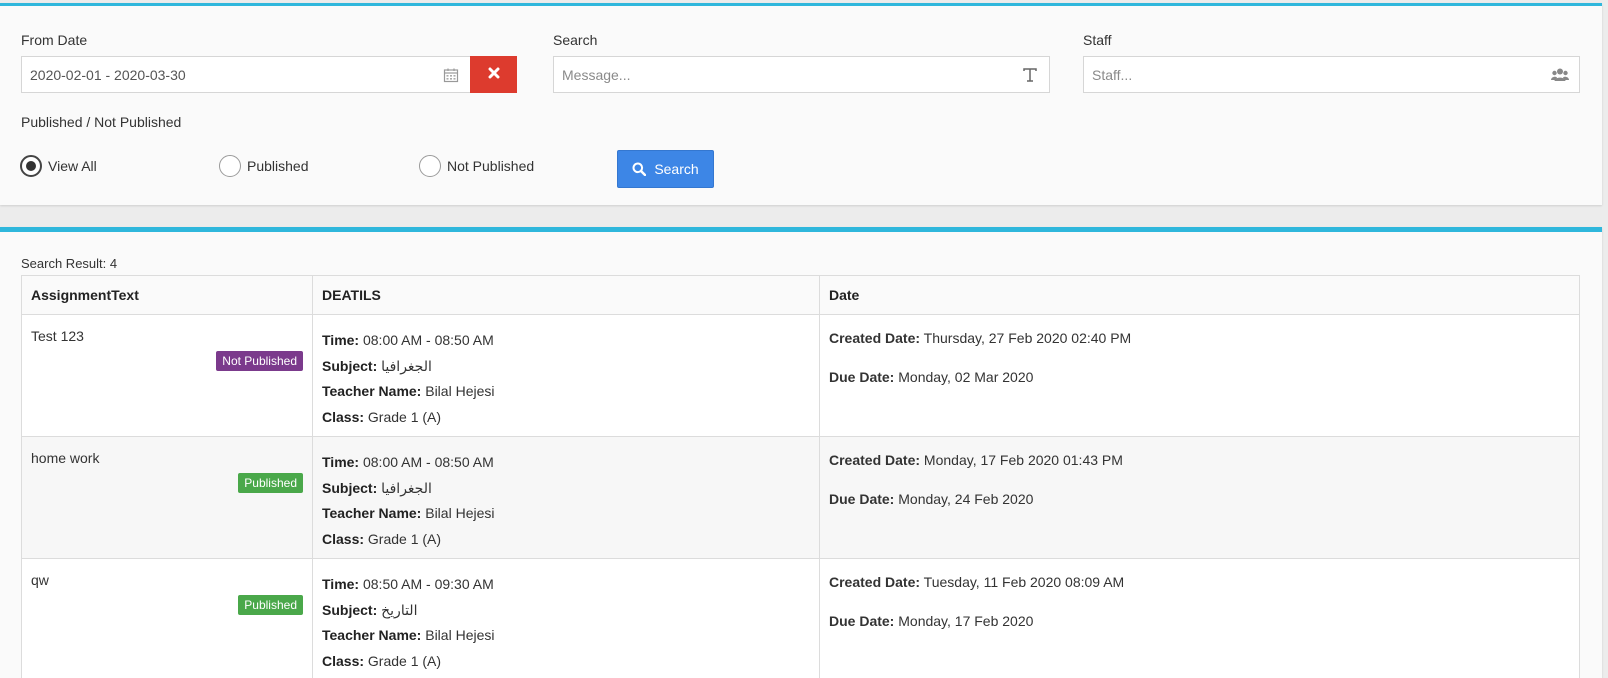 The height and width of the screenshot is (678, 1608). Describe the element at coordinates (167, 375) in the screenshot. I see `assignment-cell: Test 123 Not Published` at that location.